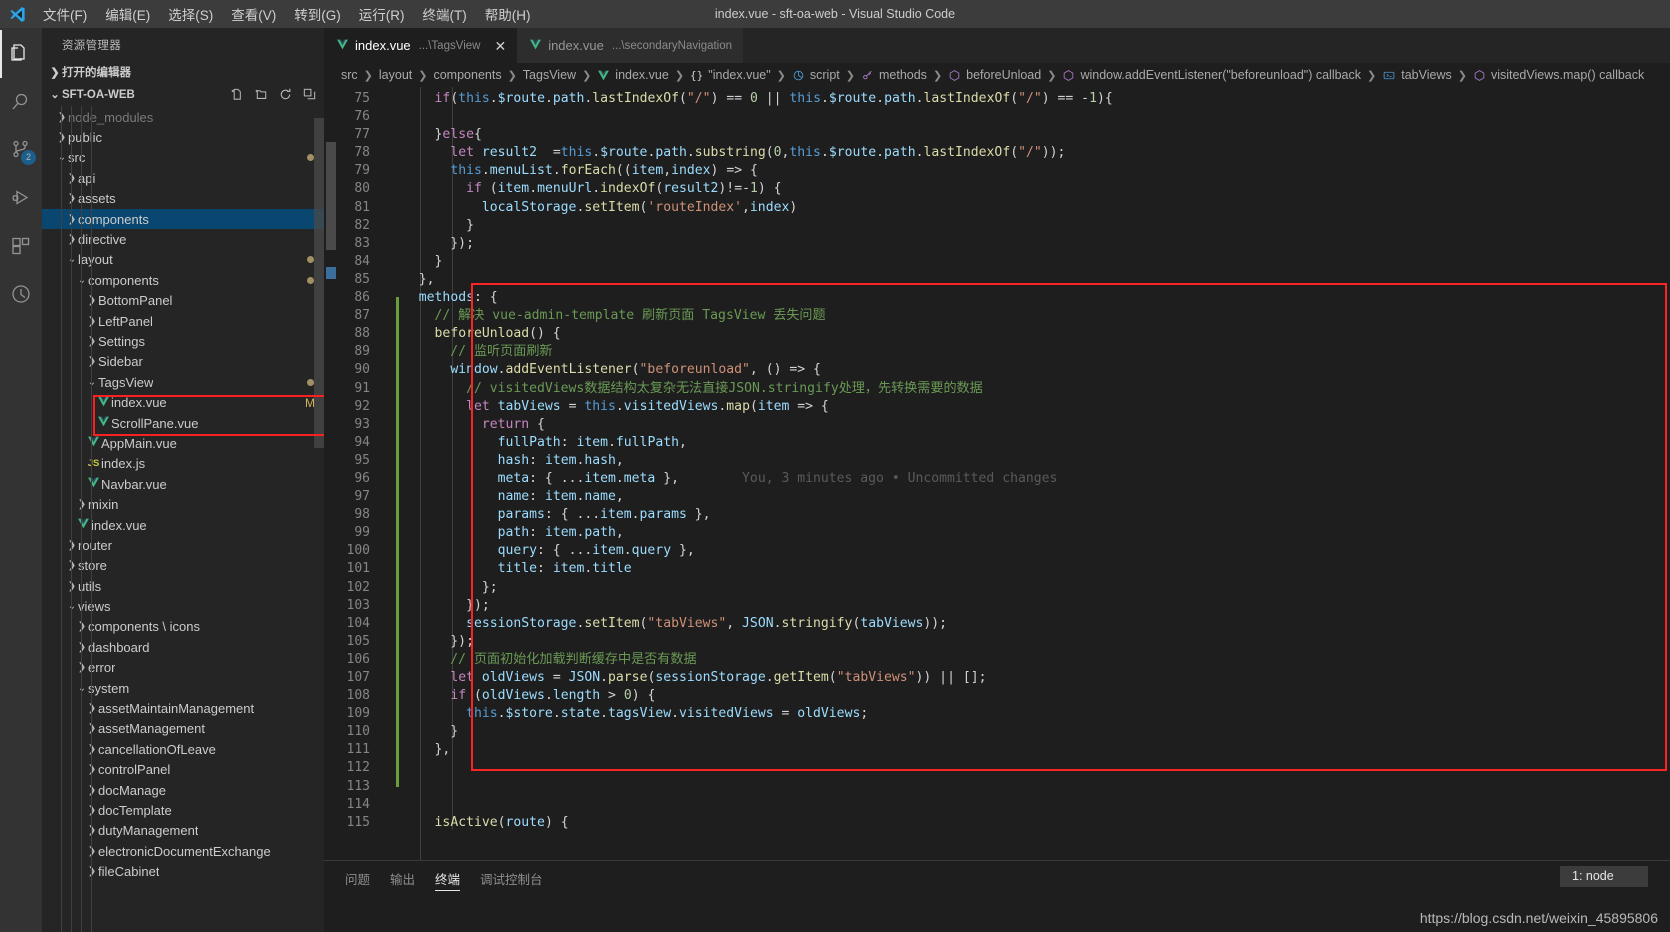 This screenshot has width=1670, height=932. Describe the element at coordinates (21, 102) in the screenshot. I see `activity-search` at that location.